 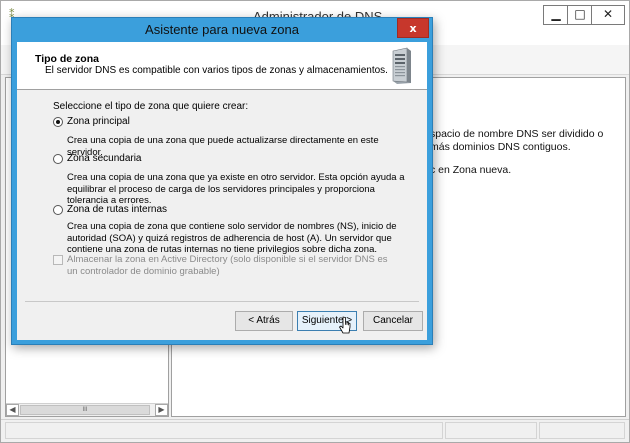 What do you see at coordinates (104, 158) in the screenshot?
I see `secondary-zone-label: Zona secundaria` at bounding box center [104, 158].